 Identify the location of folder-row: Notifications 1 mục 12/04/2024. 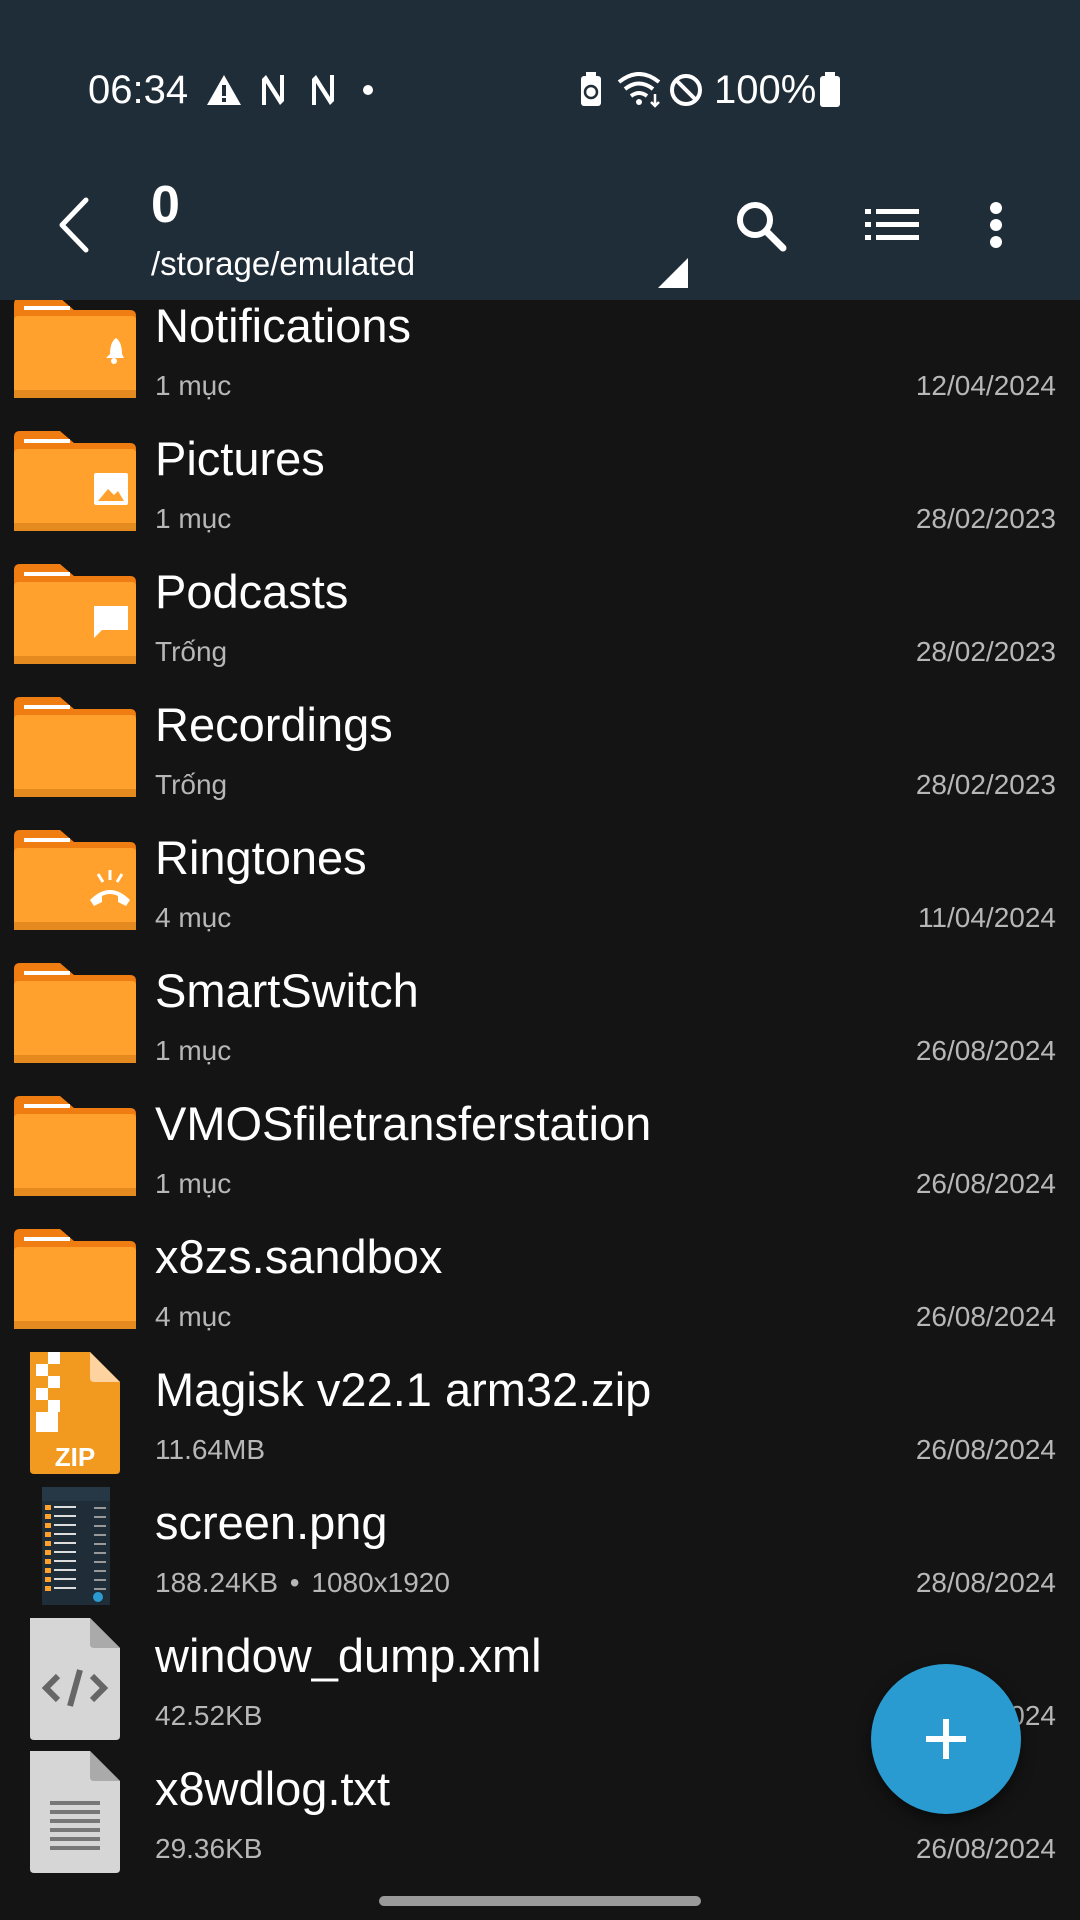
(540, 365).